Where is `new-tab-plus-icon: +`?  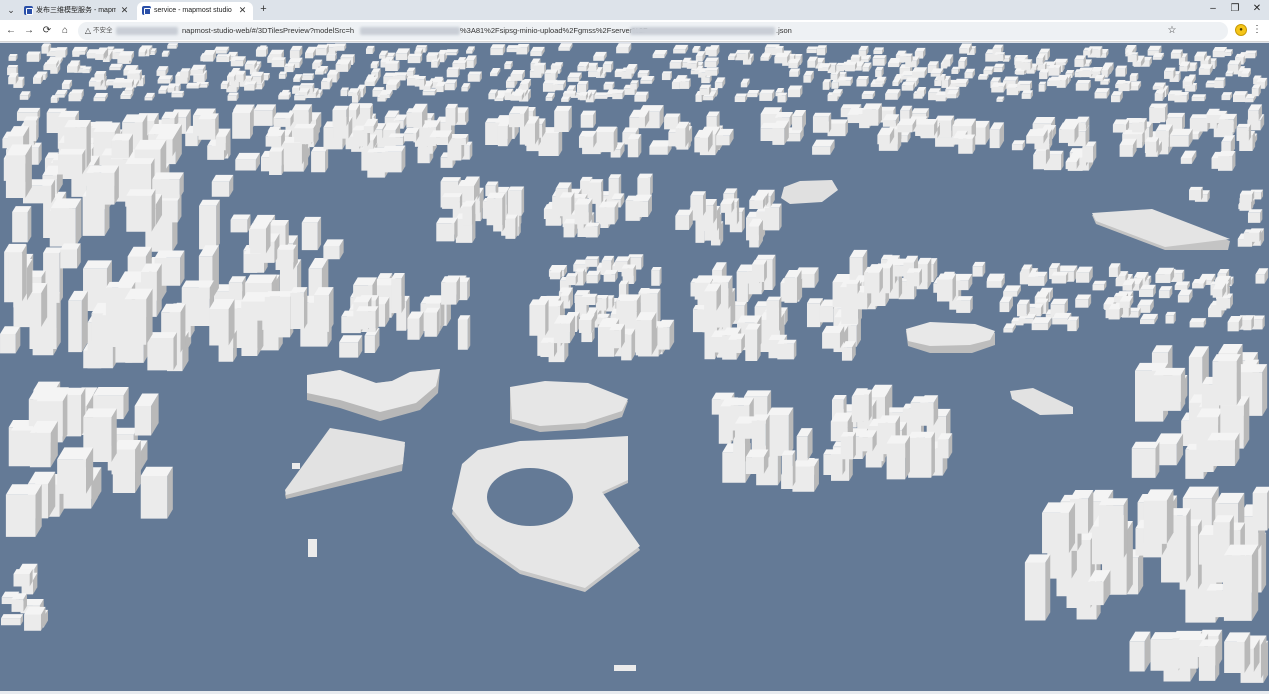 new-tab-plus-icon: + is located at coordinates (263, 9).